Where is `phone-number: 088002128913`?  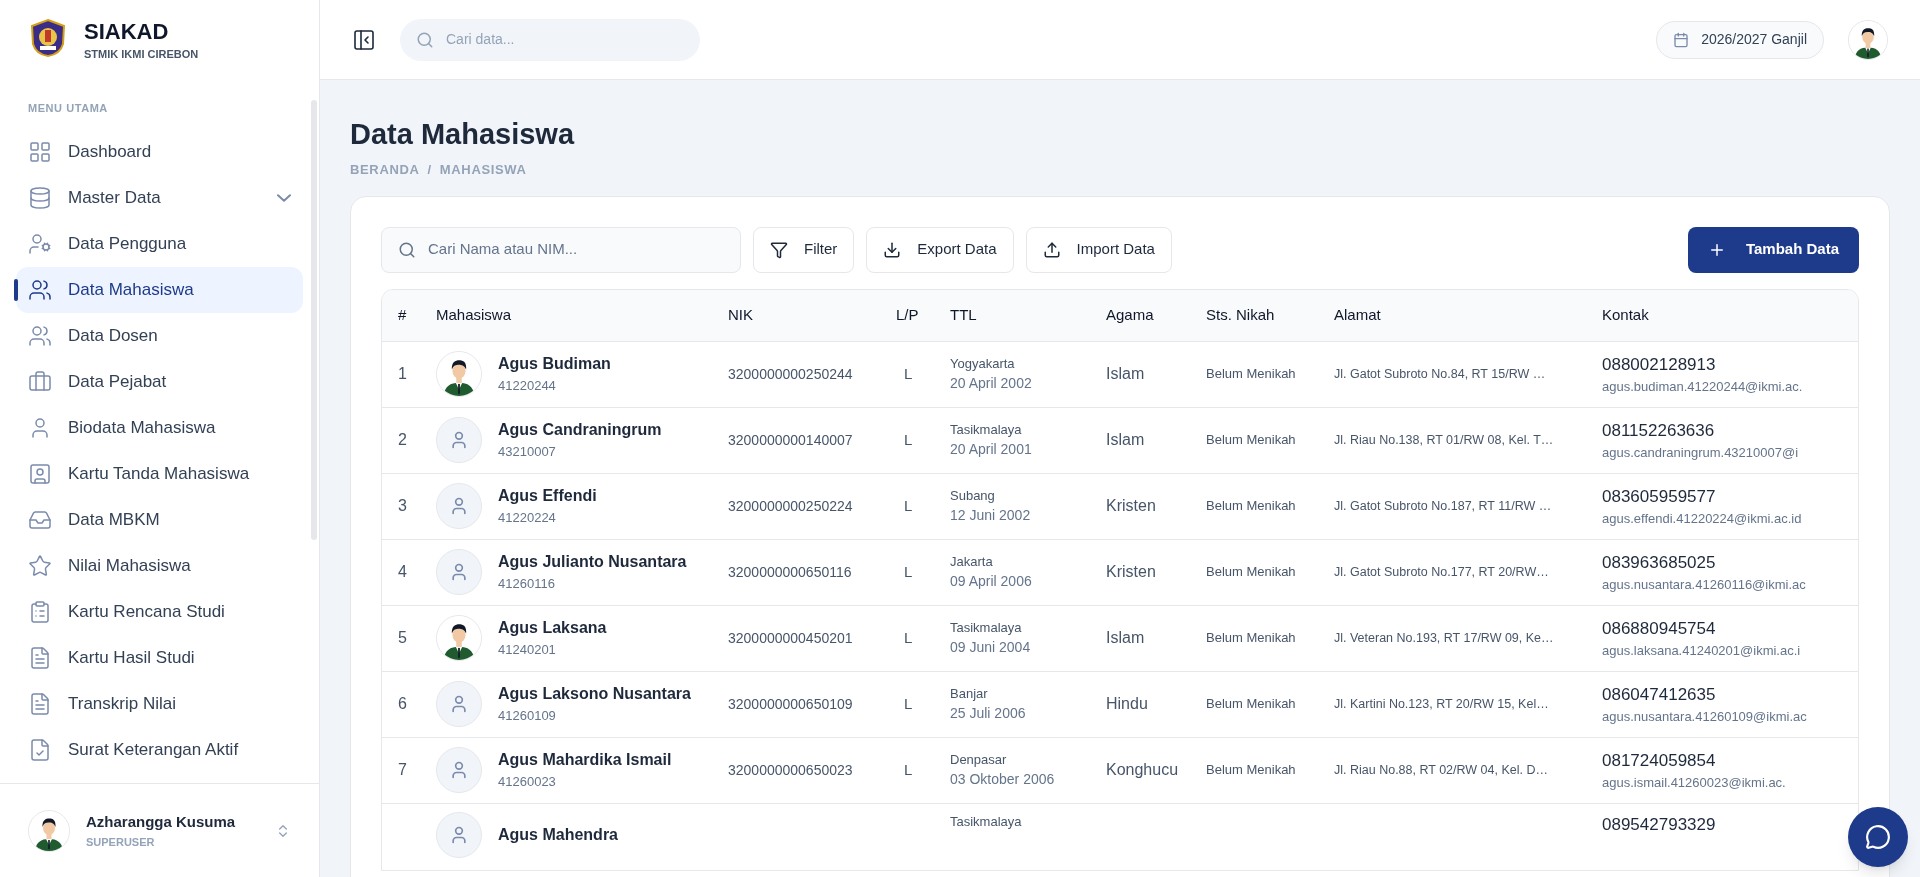 phone-number: 088002128913 is located at coordinates (1659, 364).